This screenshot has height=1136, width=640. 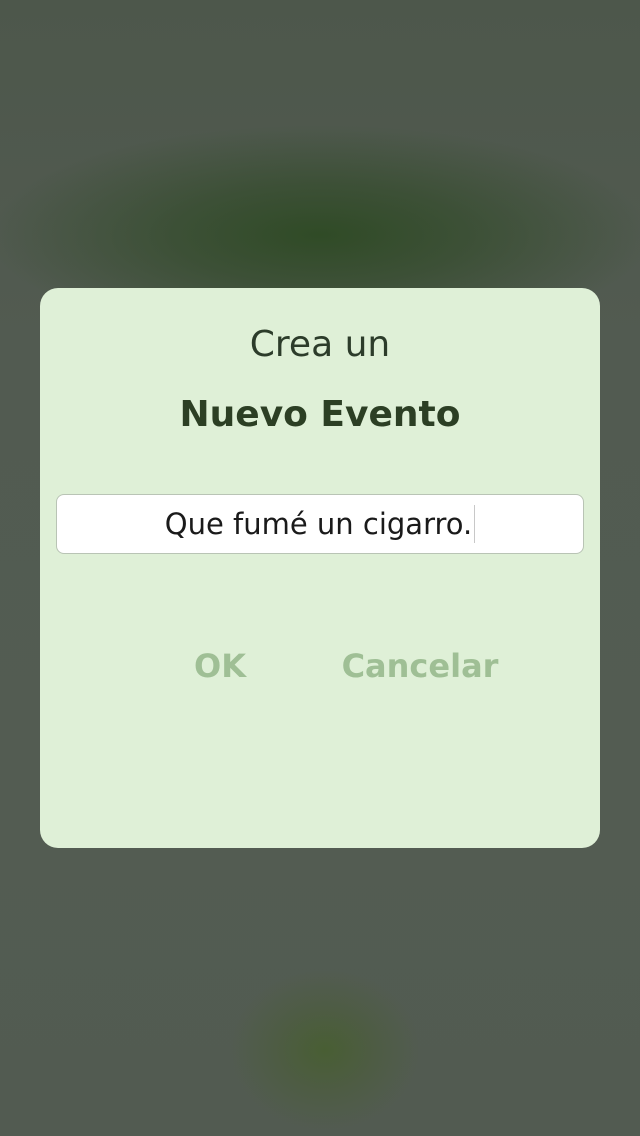 I want to click on text-caret, so click(x=475, y=524).